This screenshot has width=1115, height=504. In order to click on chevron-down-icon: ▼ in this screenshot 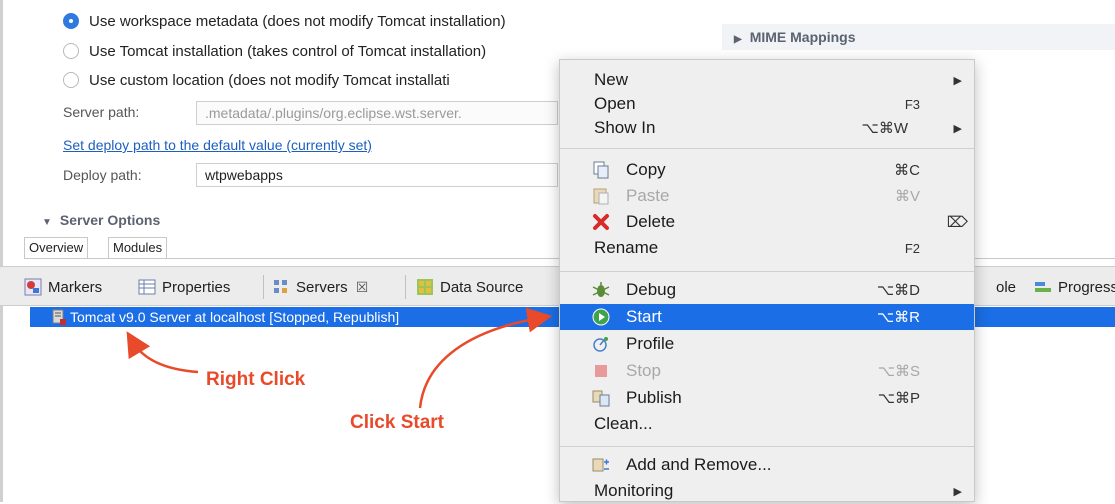, I will do `click(47, 222)`.